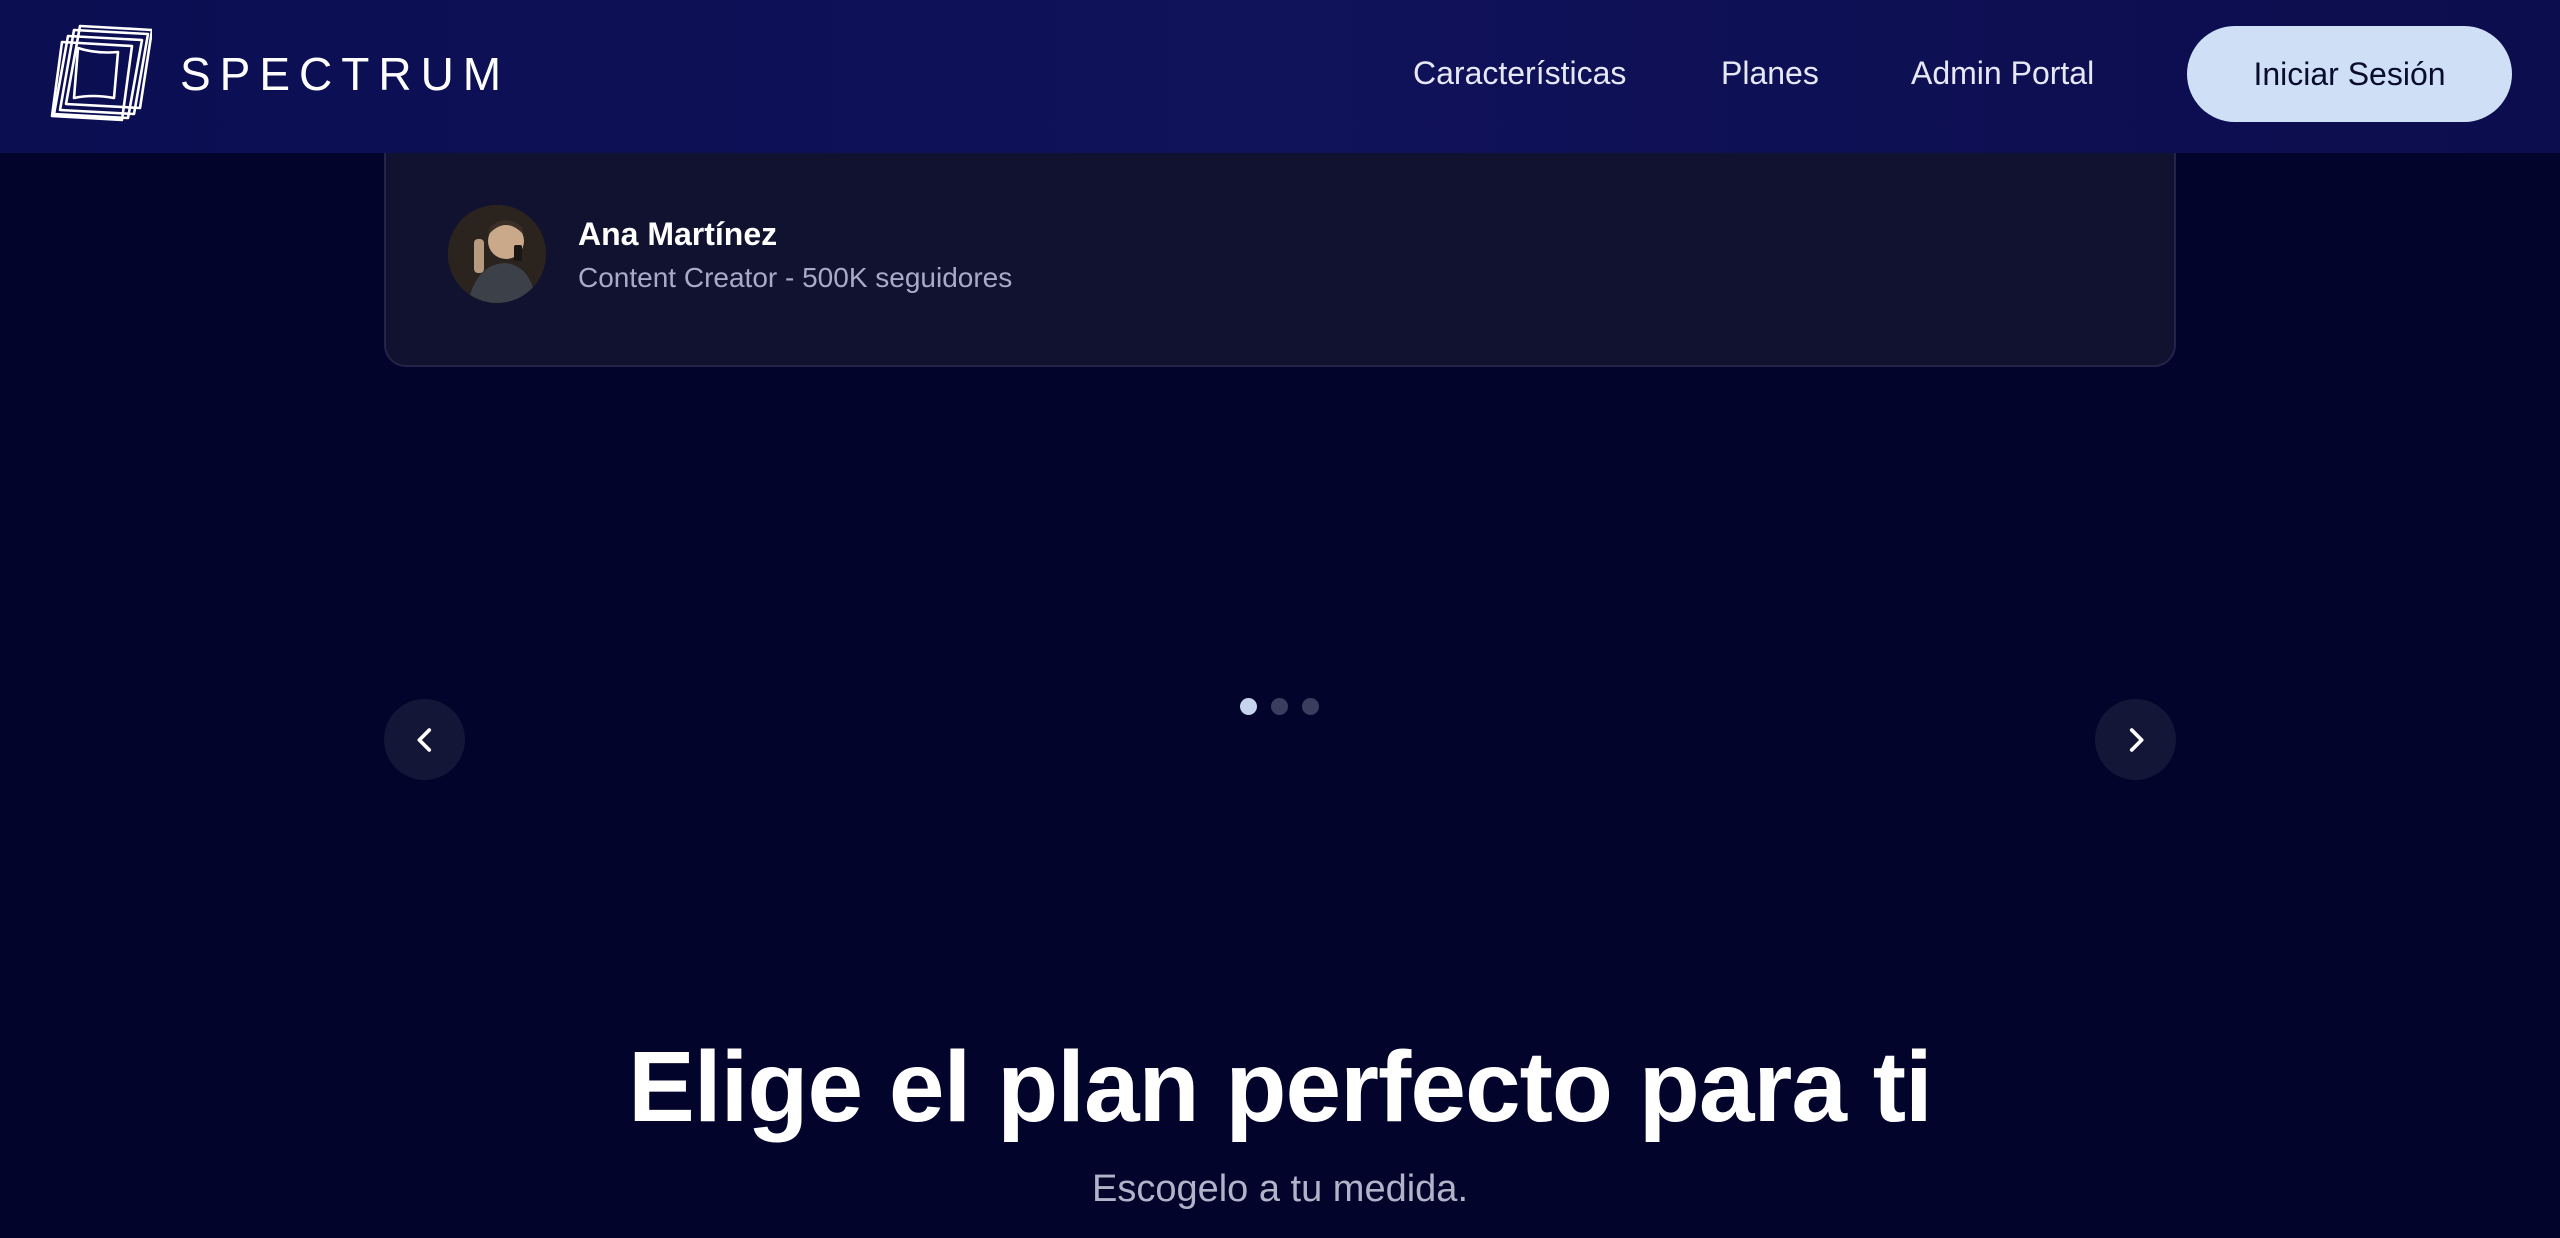 This screenshot has height=1238, width=2560. What do you see at coordinates (2349, 74) in the screenshot?
I see `login-button: Iniciar Sesión` at bounding box center [2349, 74].